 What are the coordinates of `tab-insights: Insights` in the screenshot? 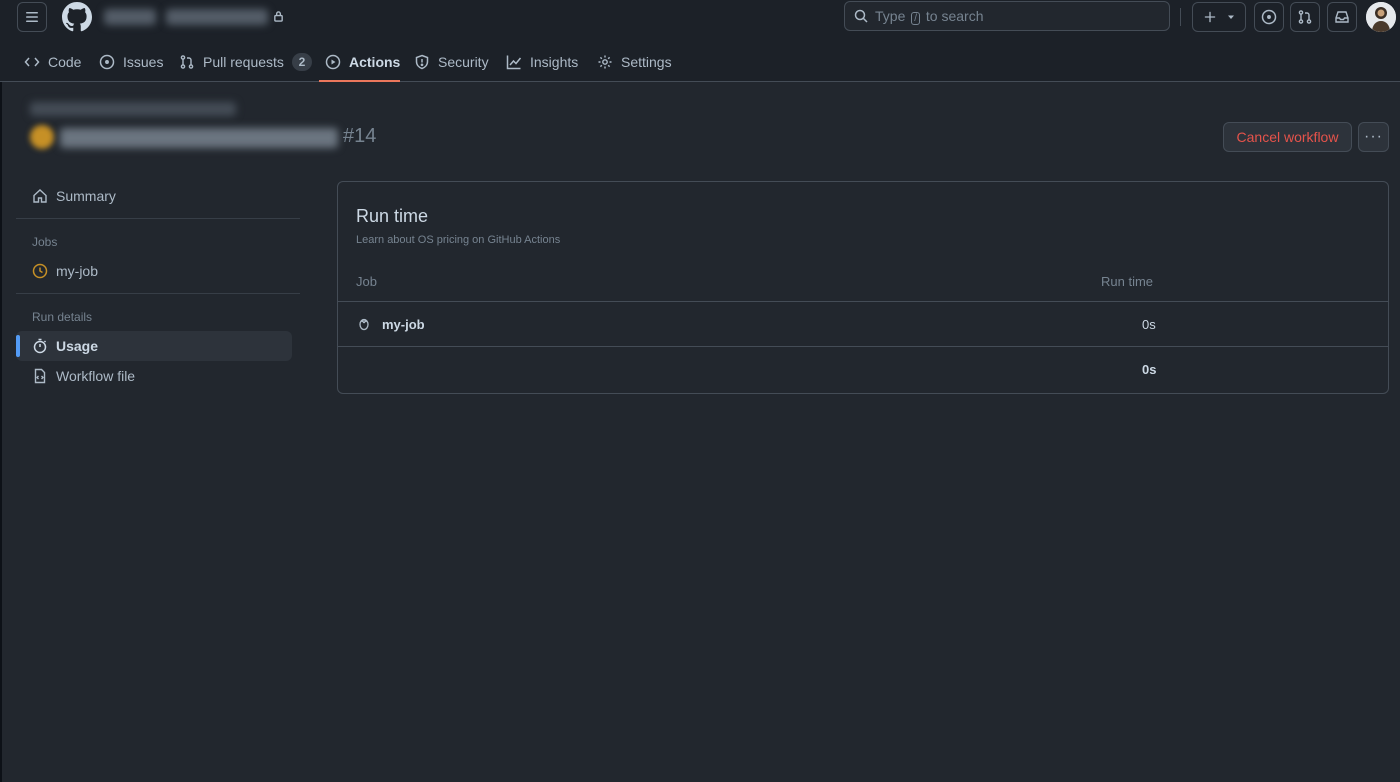 It's located at (542, 62).